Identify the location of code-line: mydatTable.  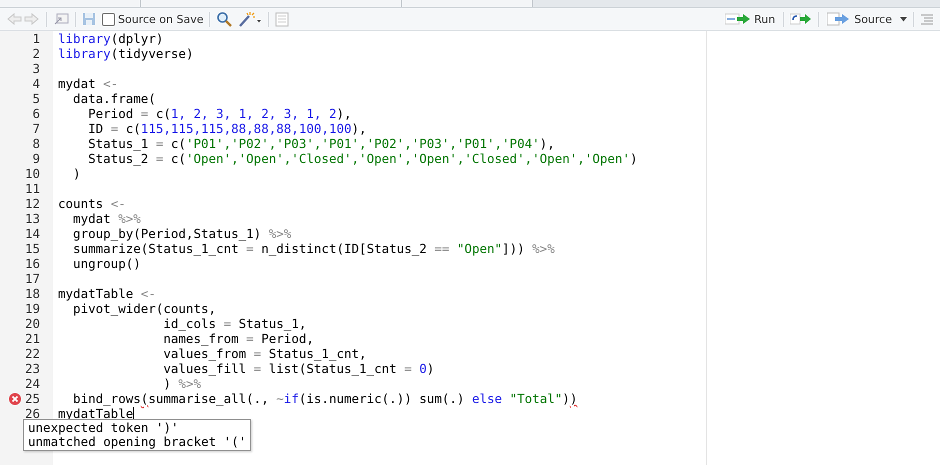
(96, 413).